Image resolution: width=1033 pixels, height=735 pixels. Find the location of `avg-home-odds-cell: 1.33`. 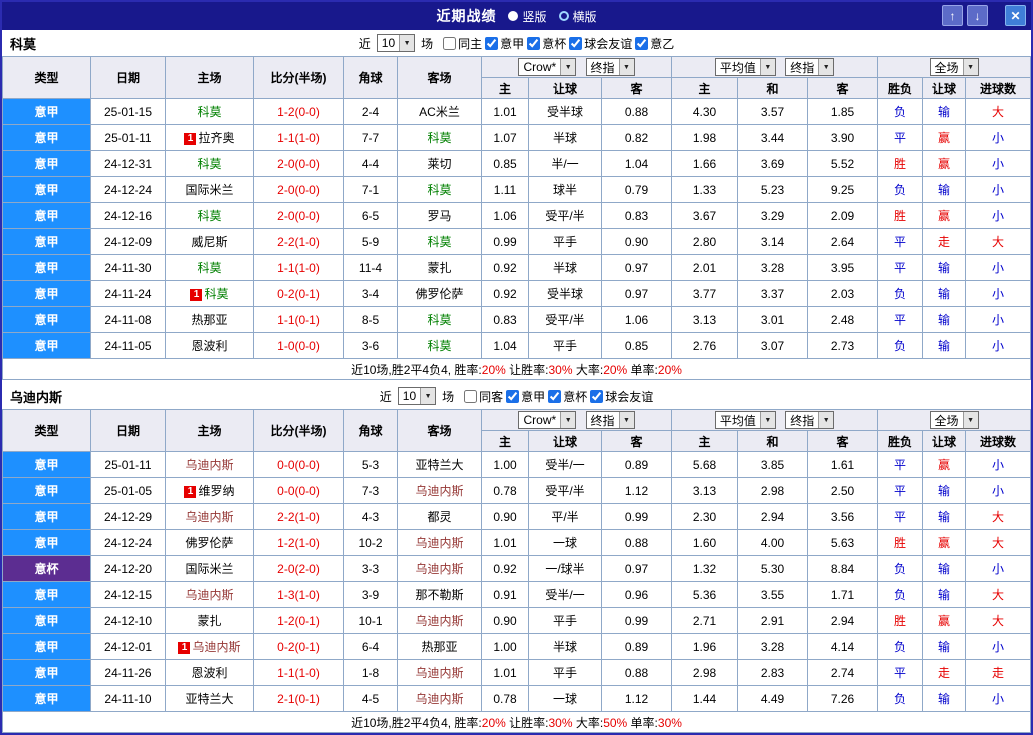

avg-home-odds-cell: 1.33 is located at coordinates (705, 189).